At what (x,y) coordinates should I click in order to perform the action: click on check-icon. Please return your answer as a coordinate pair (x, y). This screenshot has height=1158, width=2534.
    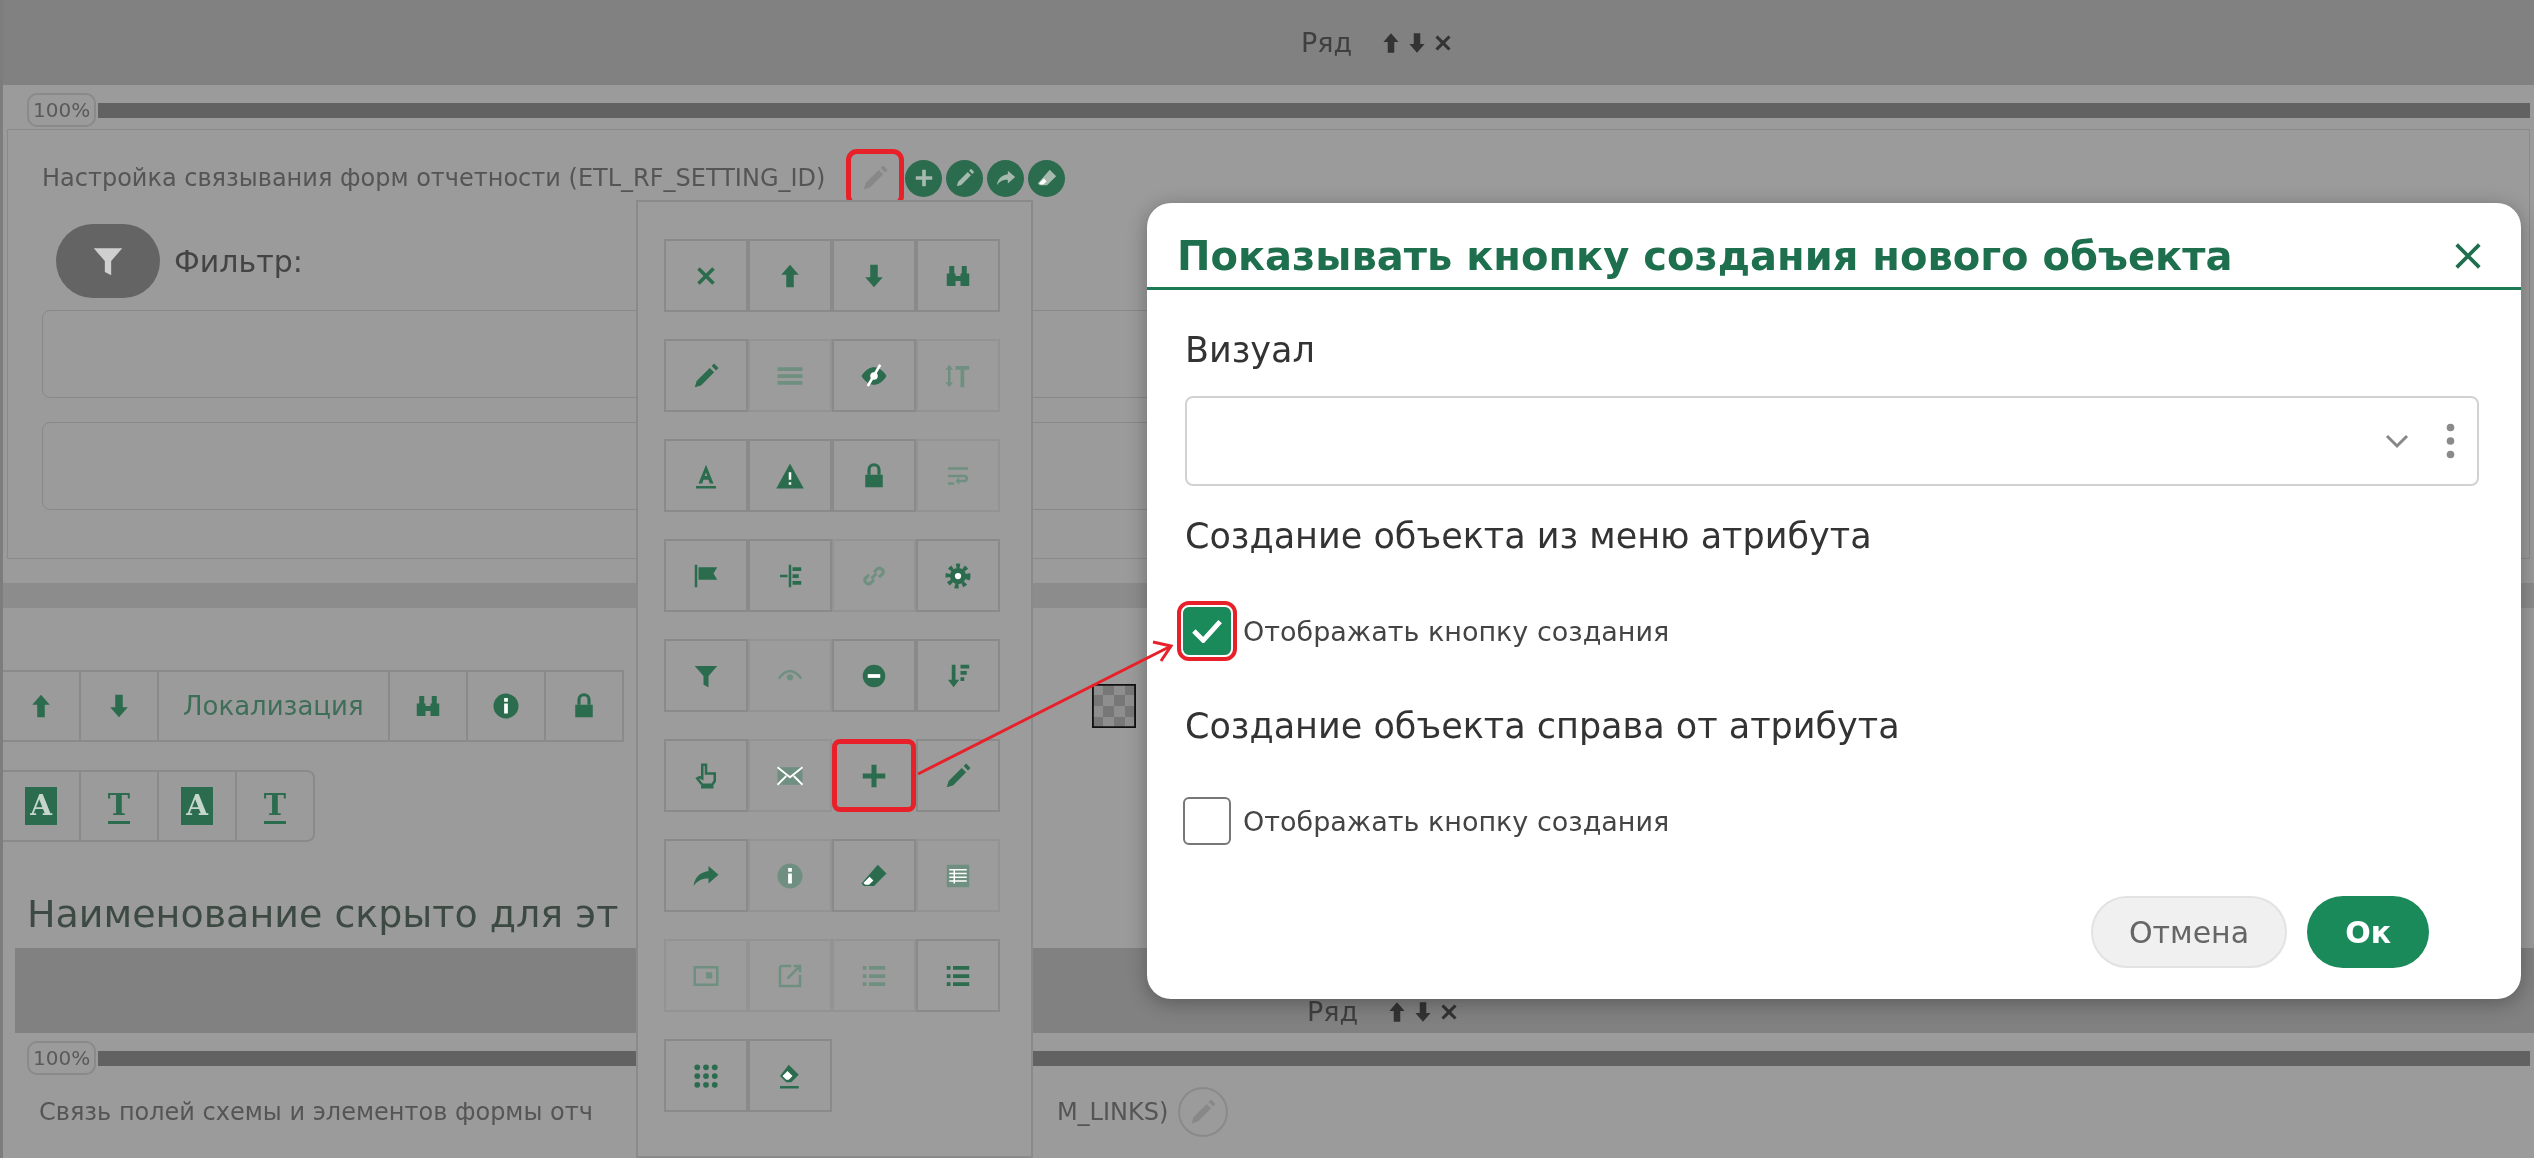
    Looking at the image, I should click on (1207, 631).